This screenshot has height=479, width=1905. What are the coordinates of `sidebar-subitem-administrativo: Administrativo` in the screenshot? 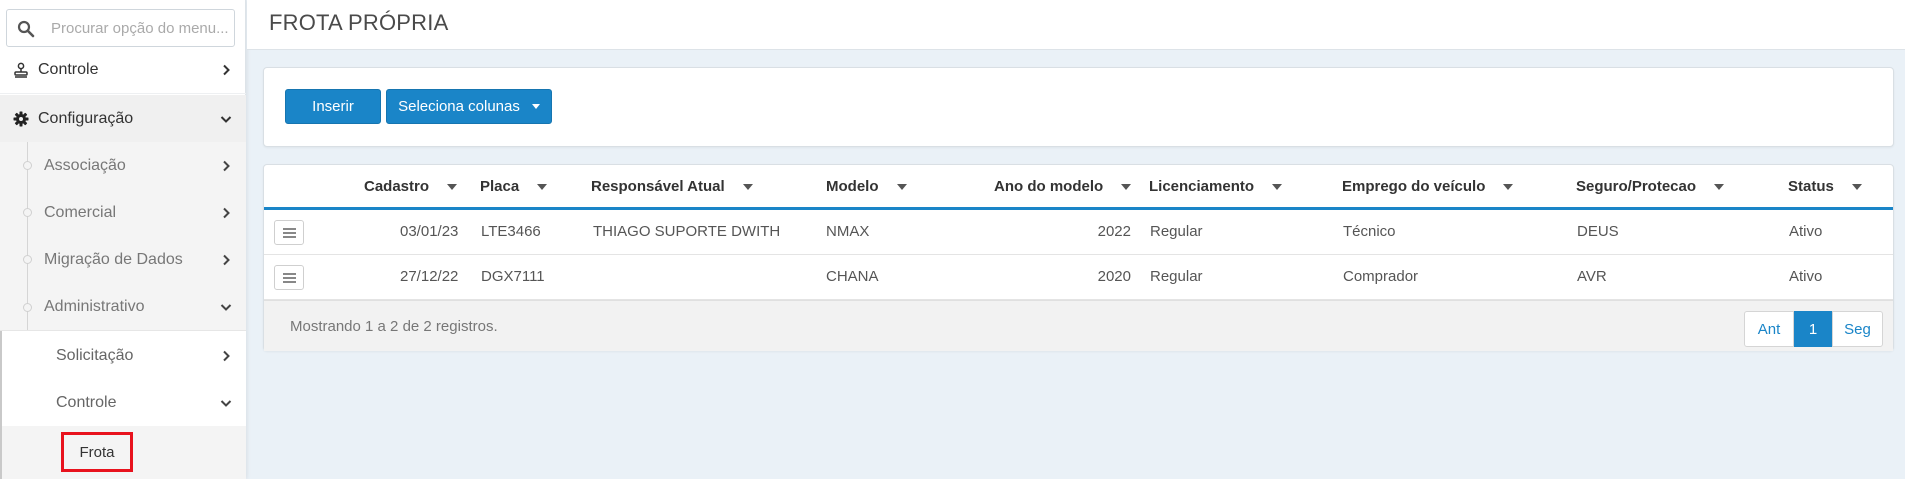 It's located at (123, 307).